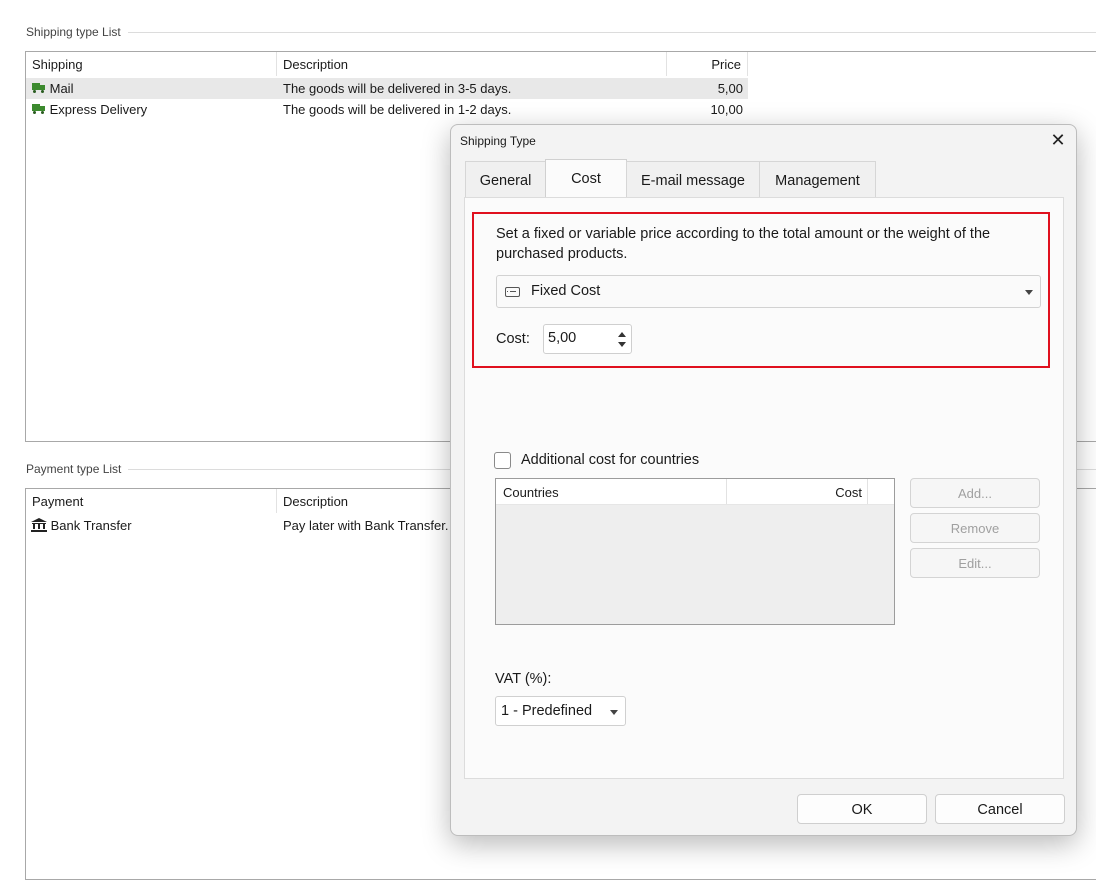 This screenshot has height=880, width=1096. Describe the element at coordinates (817, 179) in the screenshot. I see `tab-management: Management` at that location.